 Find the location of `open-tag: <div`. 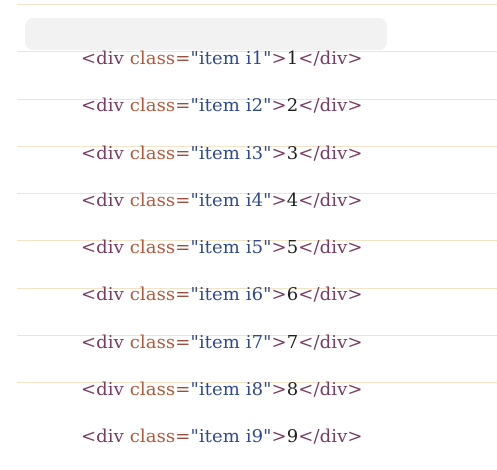

open-tag: <div is located at coordinates (102, 437).